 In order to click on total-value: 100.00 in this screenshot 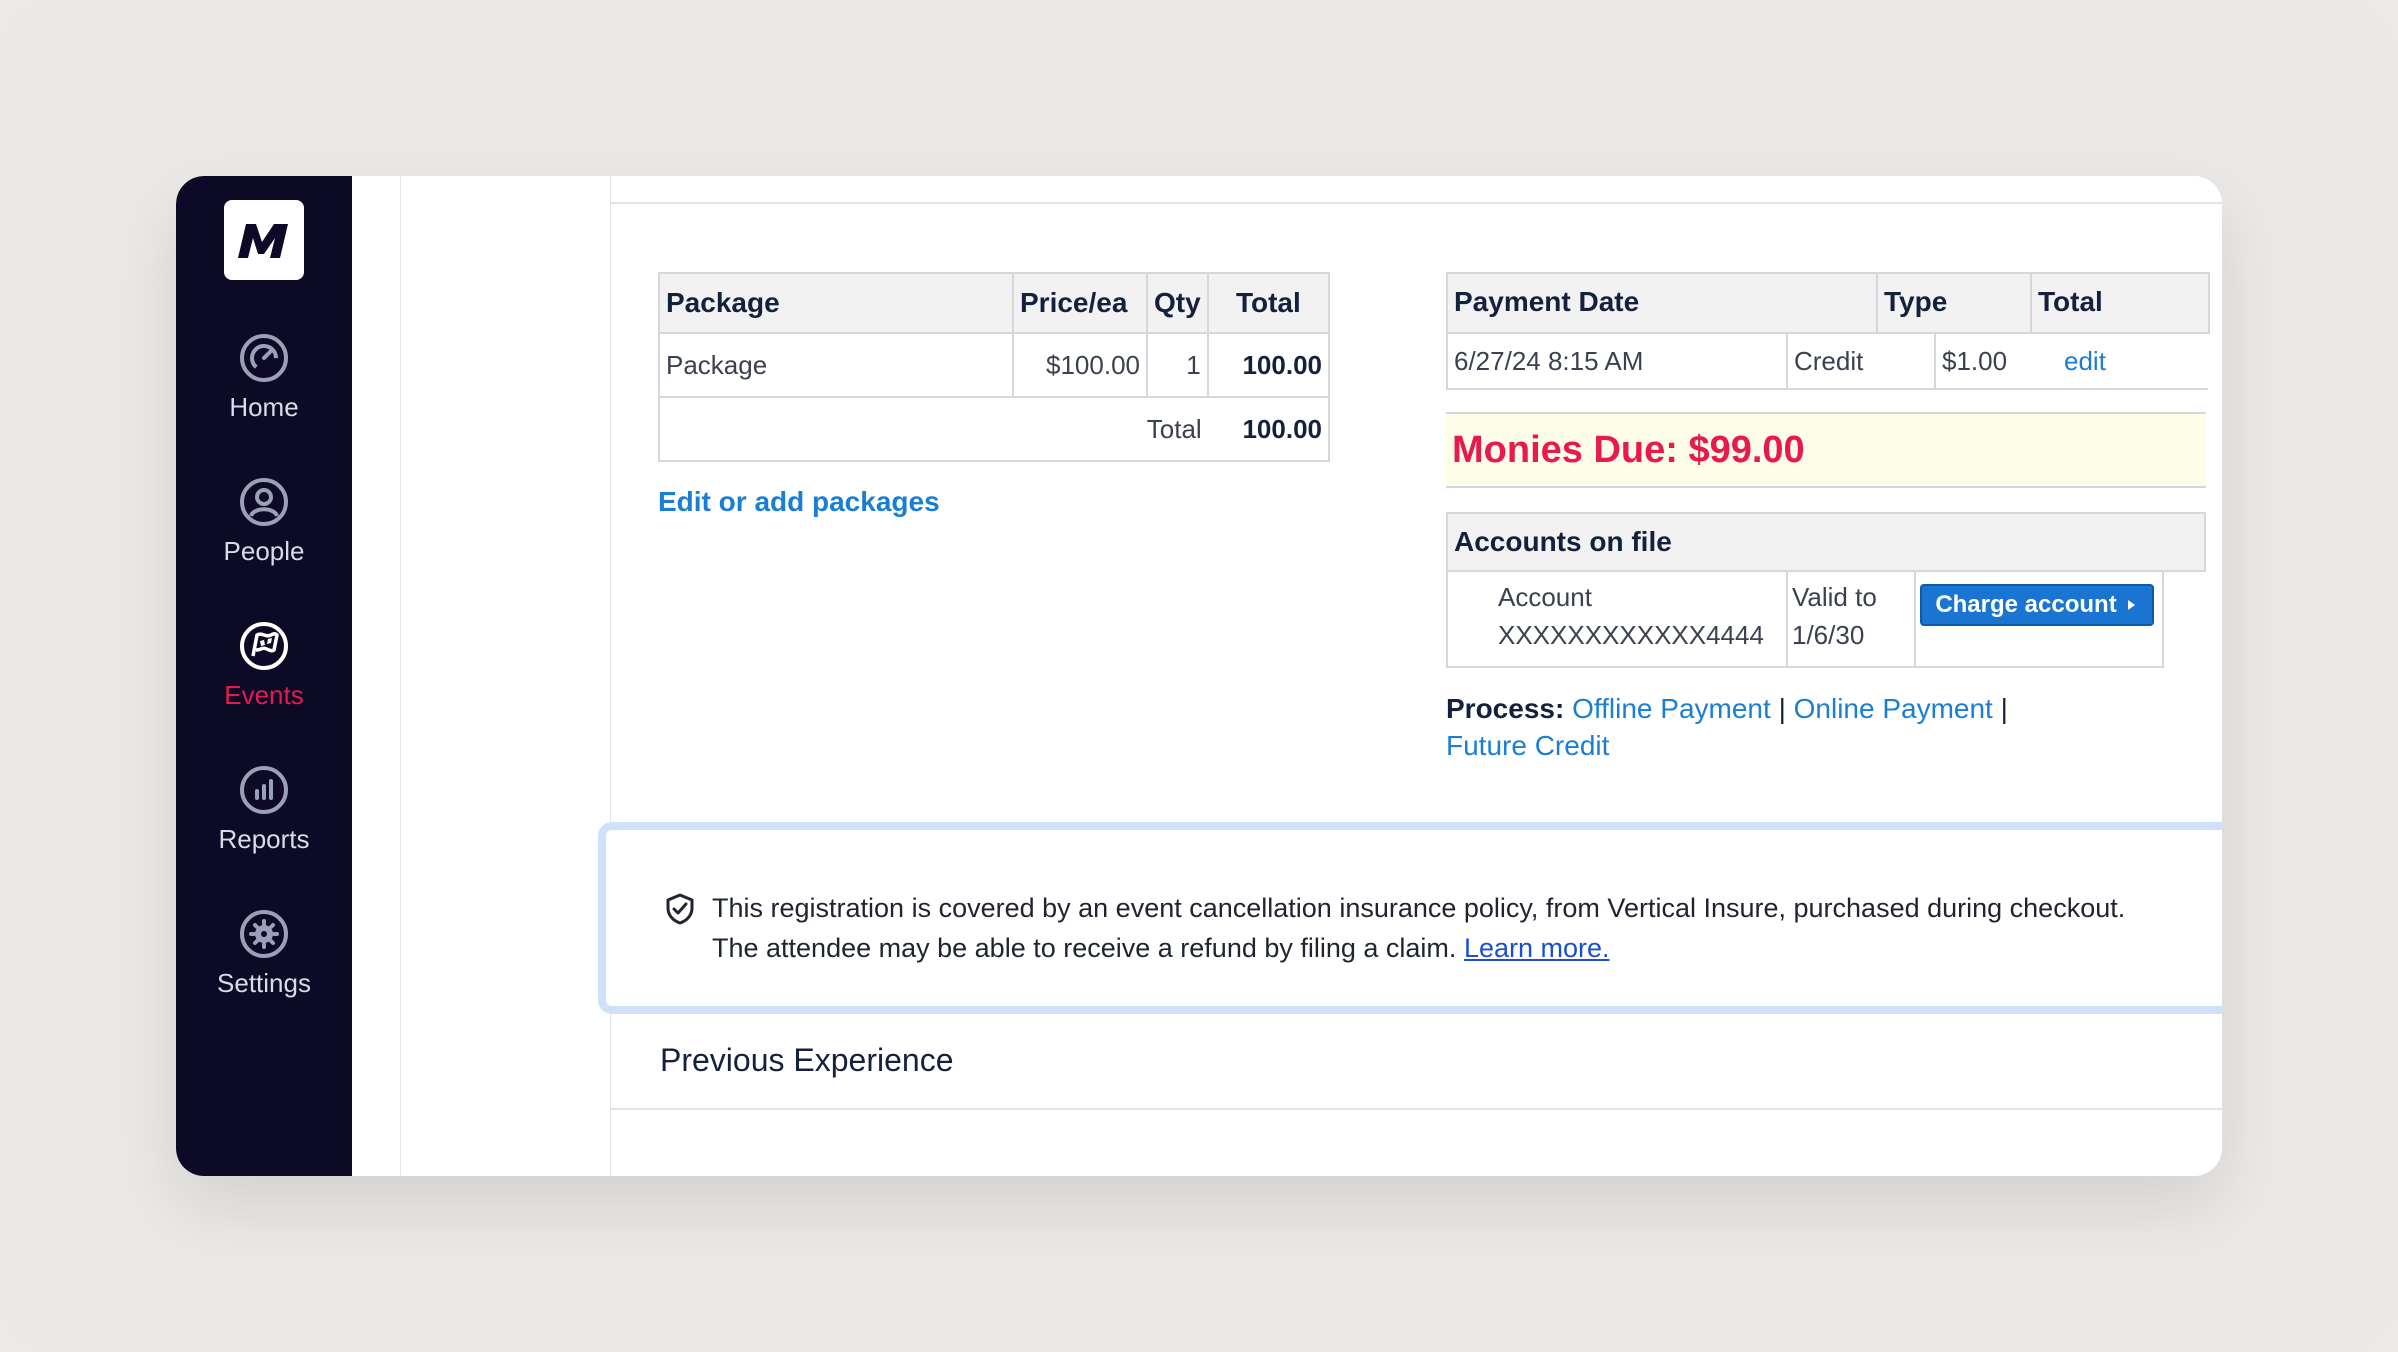, I will do `click(1268, 428)`.